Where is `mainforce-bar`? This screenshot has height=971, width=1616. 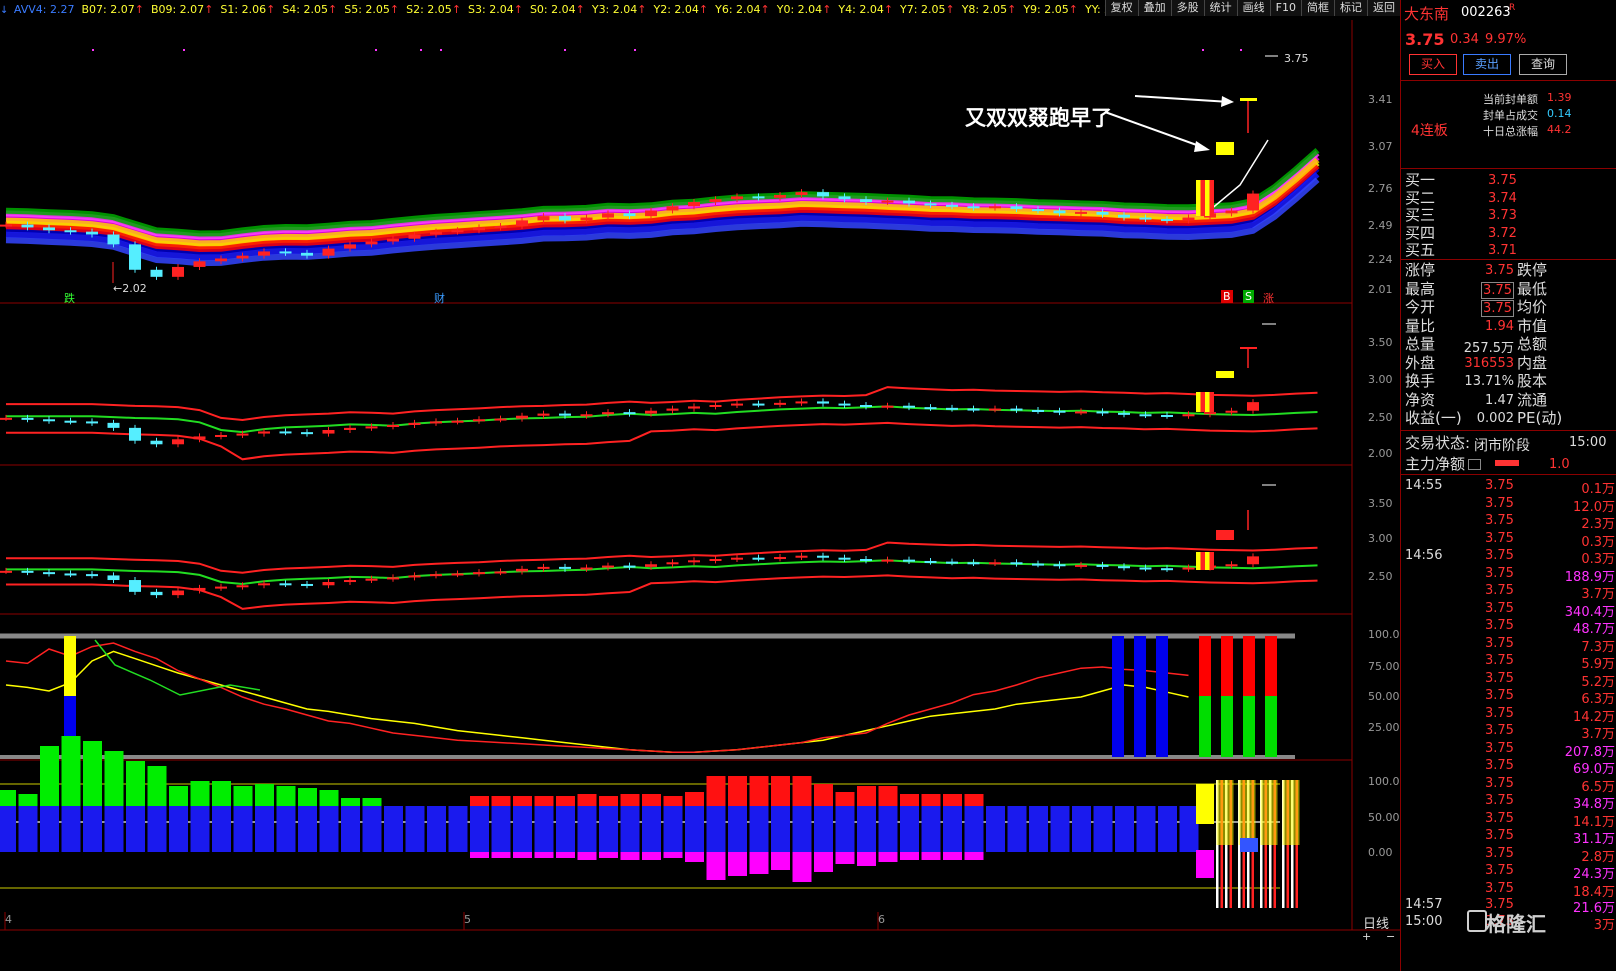 mainforce-bar is located at coordinates (1507, 463).